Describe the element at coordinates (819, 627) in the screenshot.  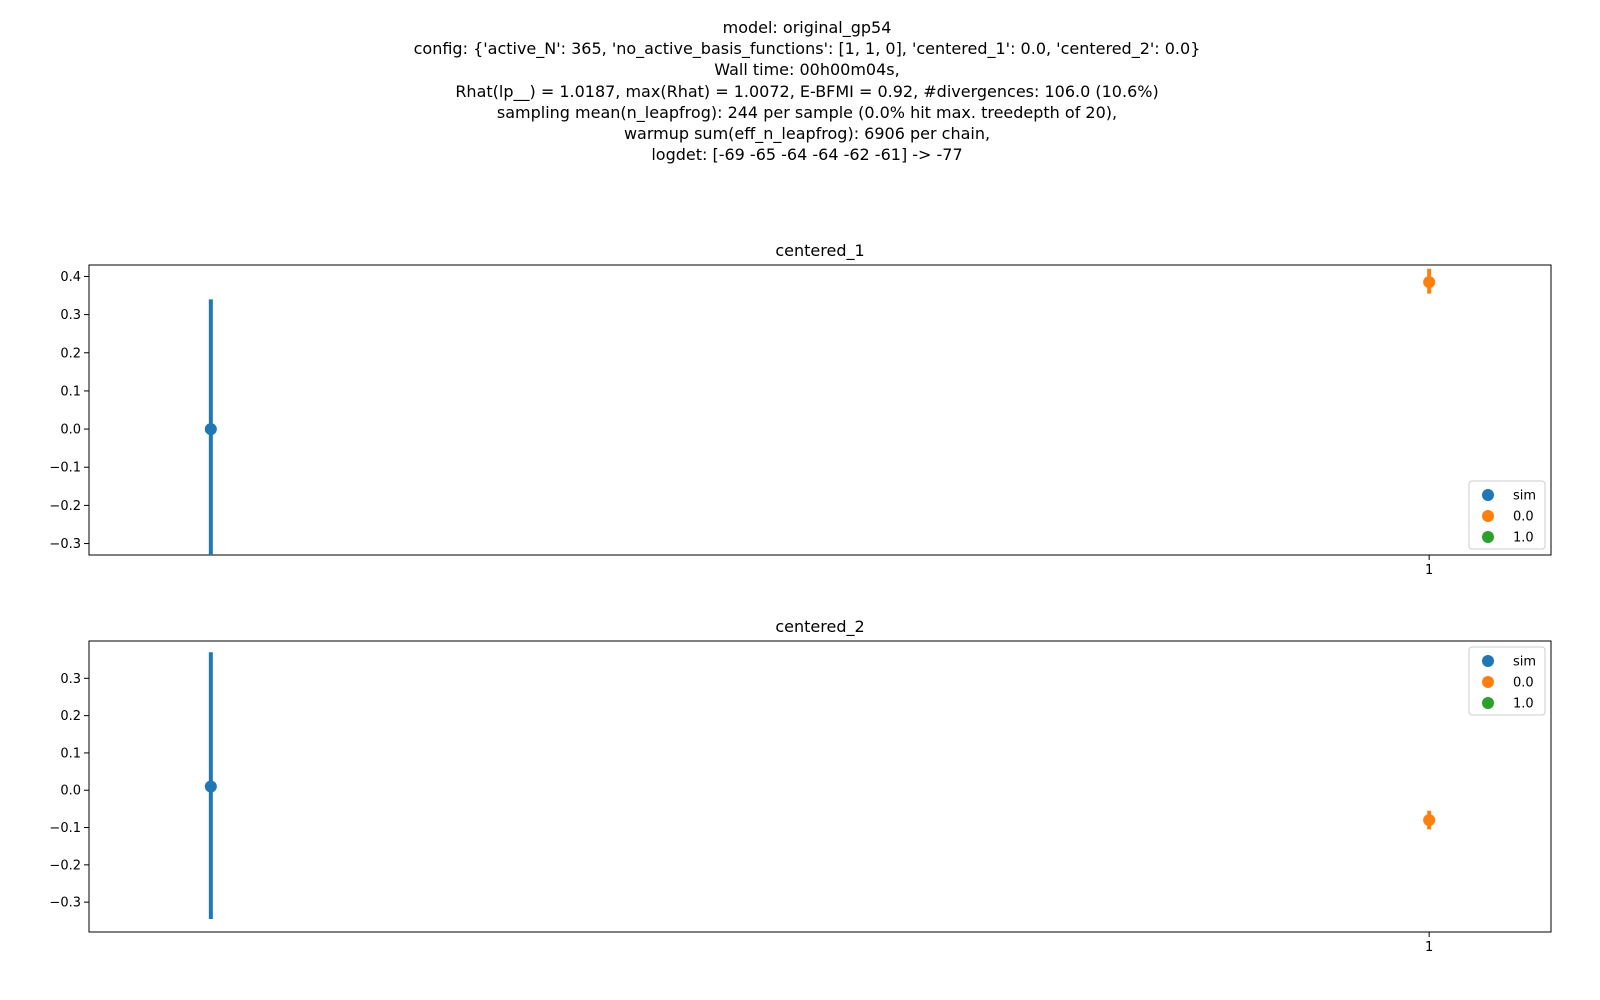
I see `subplot-title: centered_2` at that location.